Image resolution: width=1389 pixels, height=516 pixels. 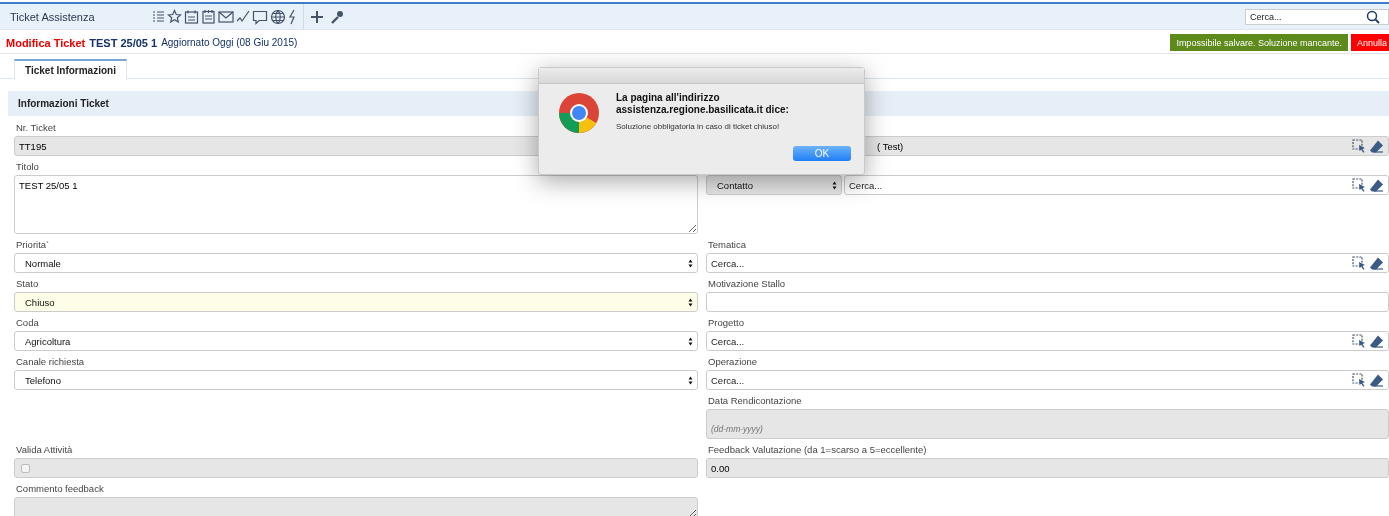 What do you see at coordinates (50, 362) in the screenshot?
I see `field-label: Canale richiesta` at bounding box center [50, 362].